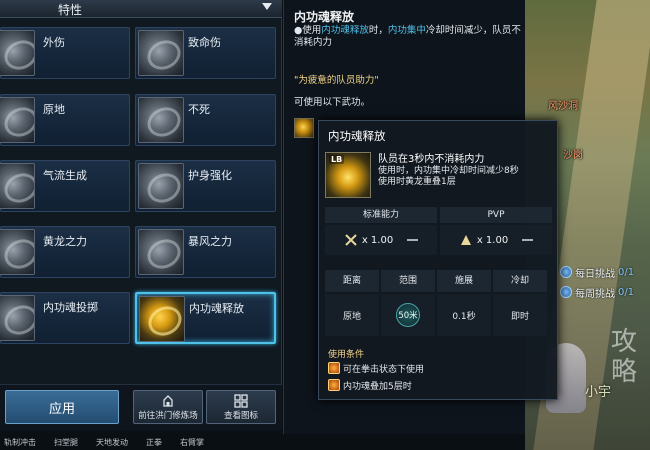  What do you see at coordinates (205, 252) in the screenshot?
I see `skill-card: 暴风之力` at bounding box center [205, 252].